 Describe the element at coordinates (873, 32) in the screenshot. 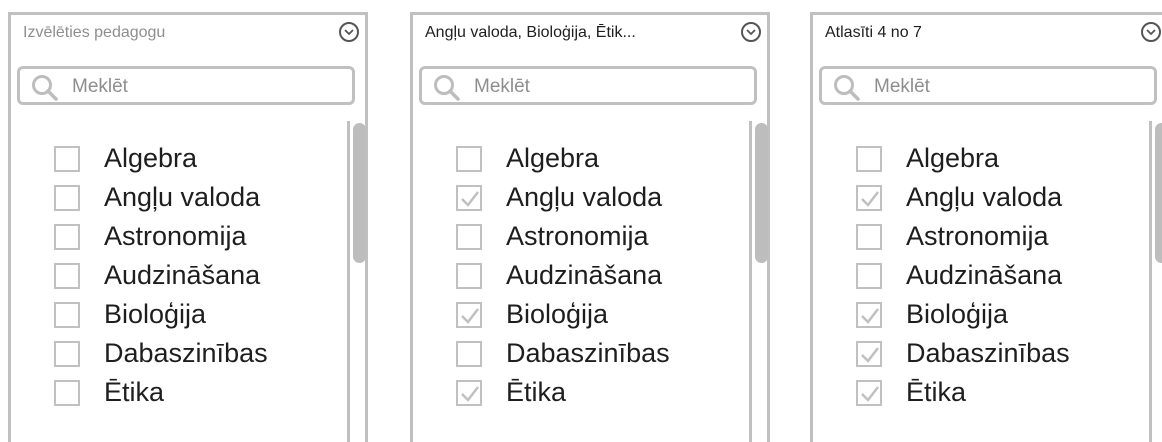

I see `dropdown-header-text: Atlasīti 4 no 7` at that location.